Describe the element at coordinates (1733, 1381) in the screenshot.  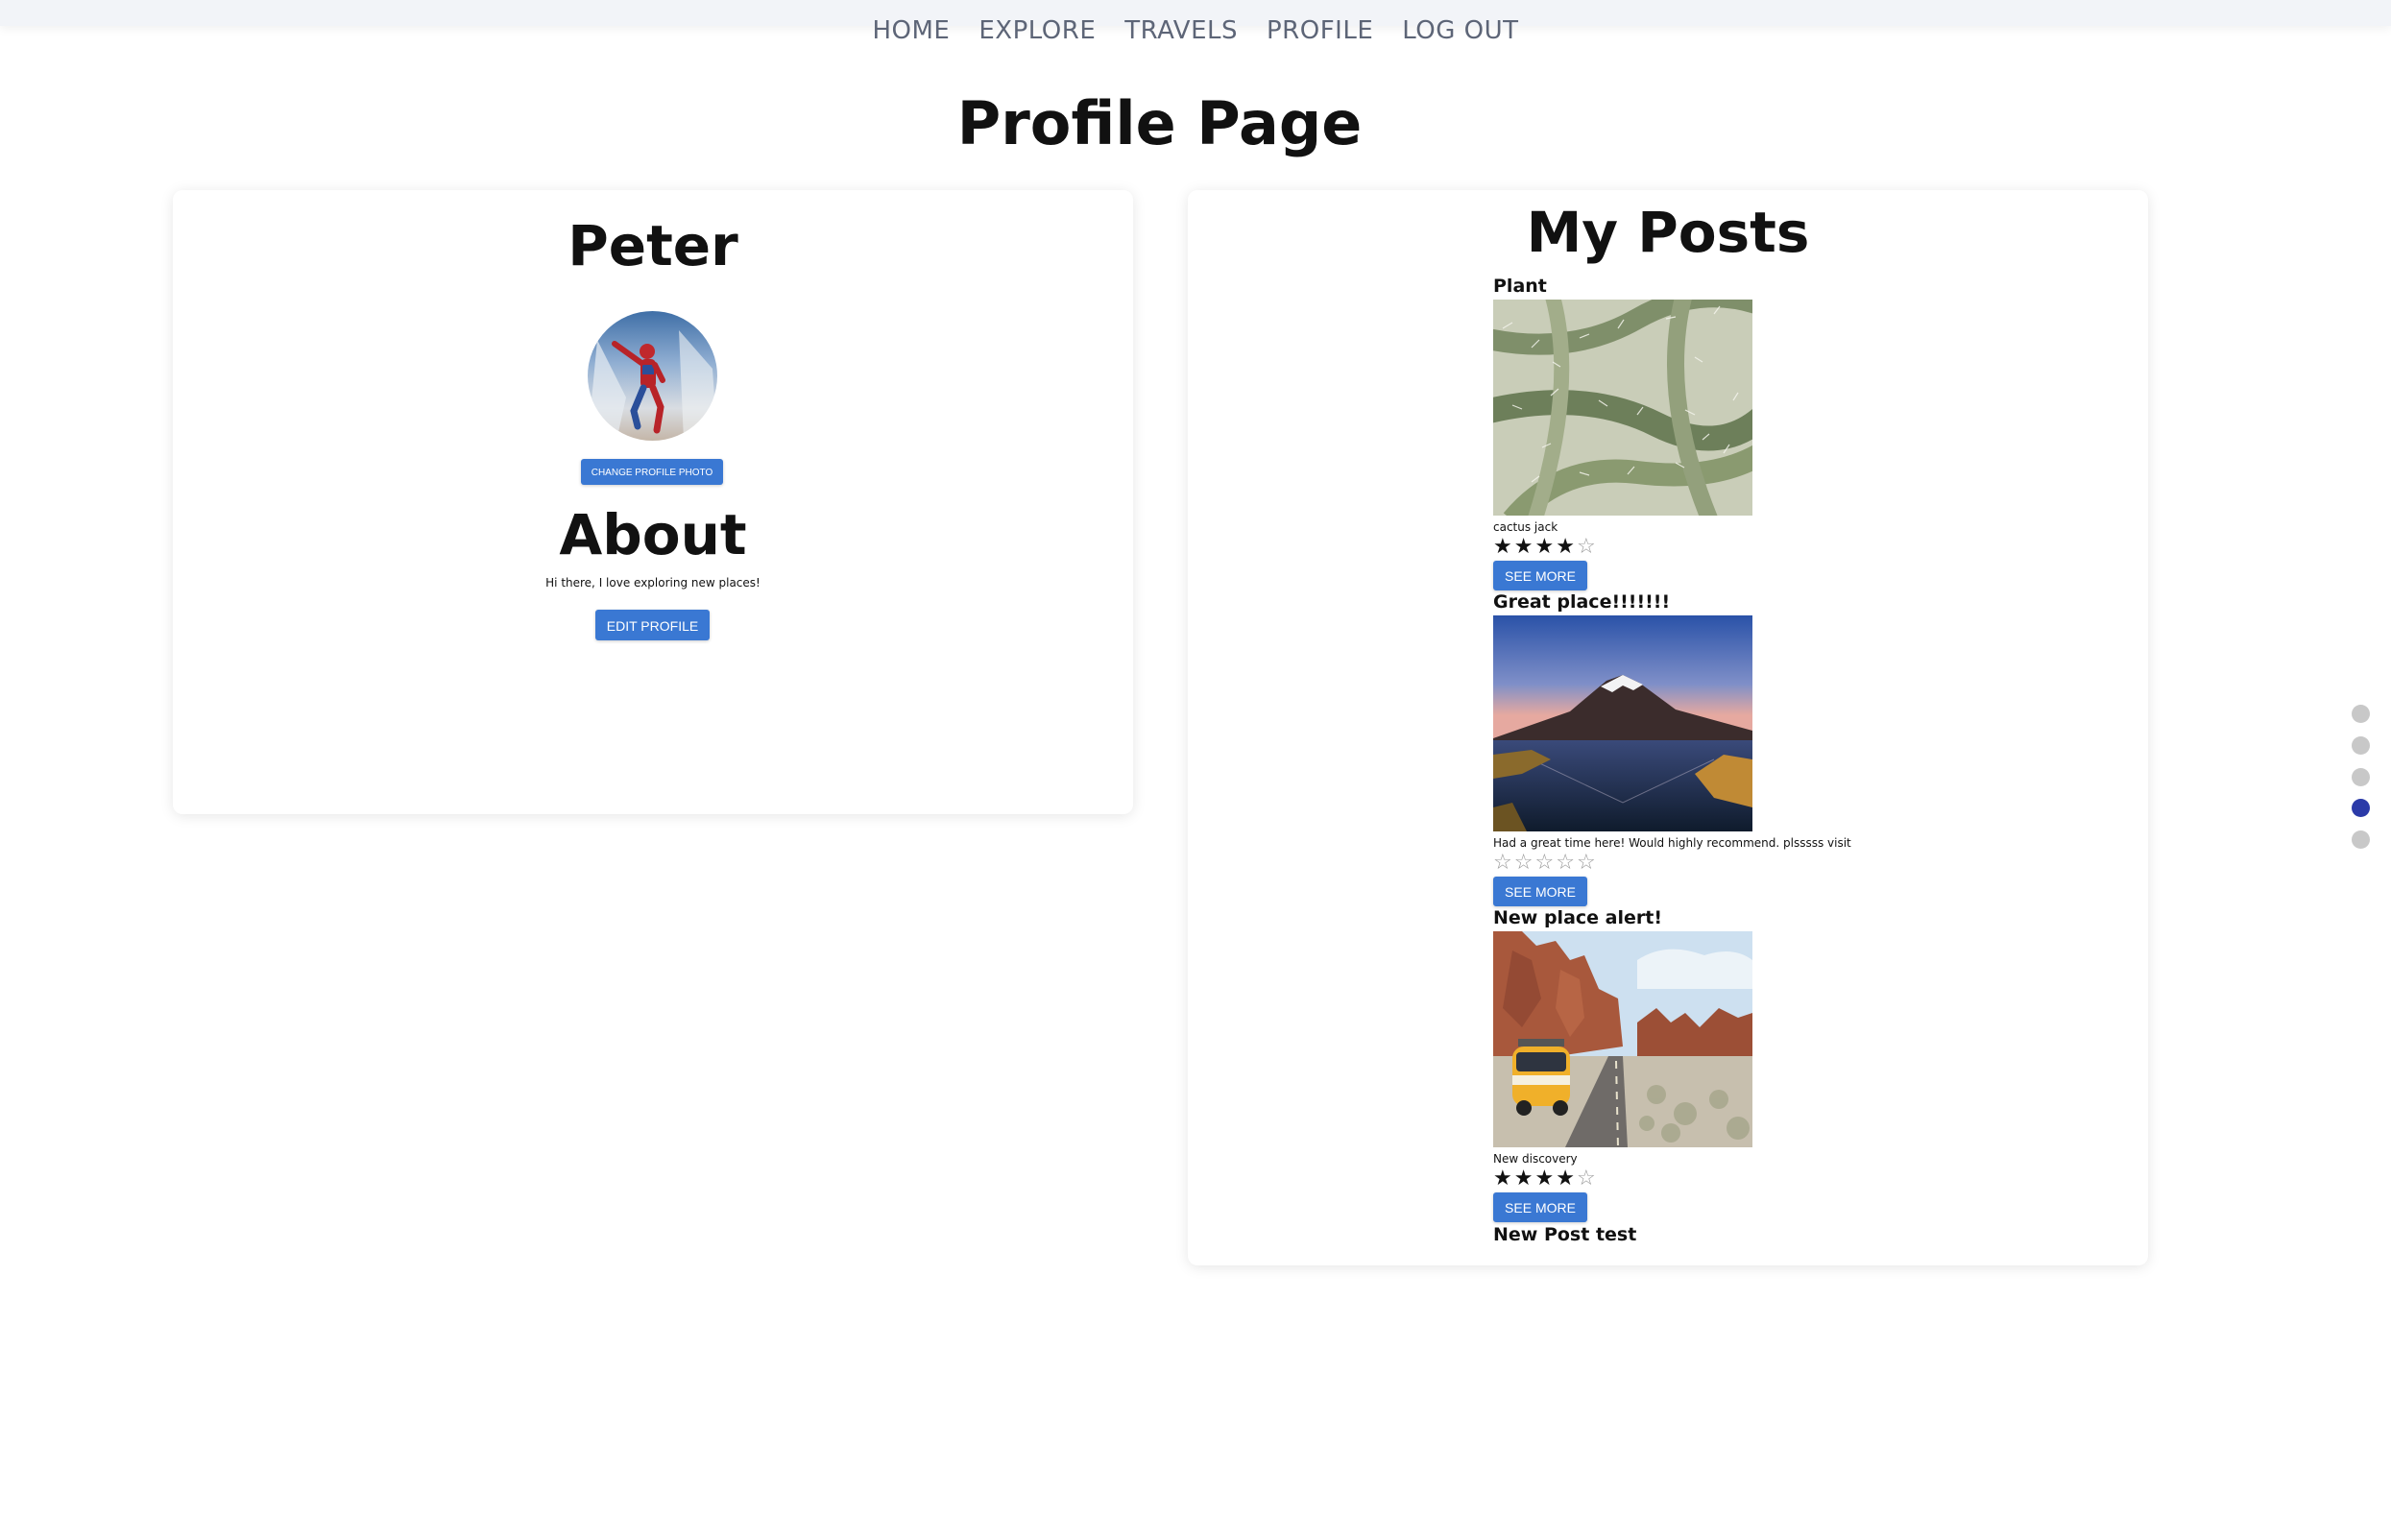
I see `post-item: New Post test` at that location.